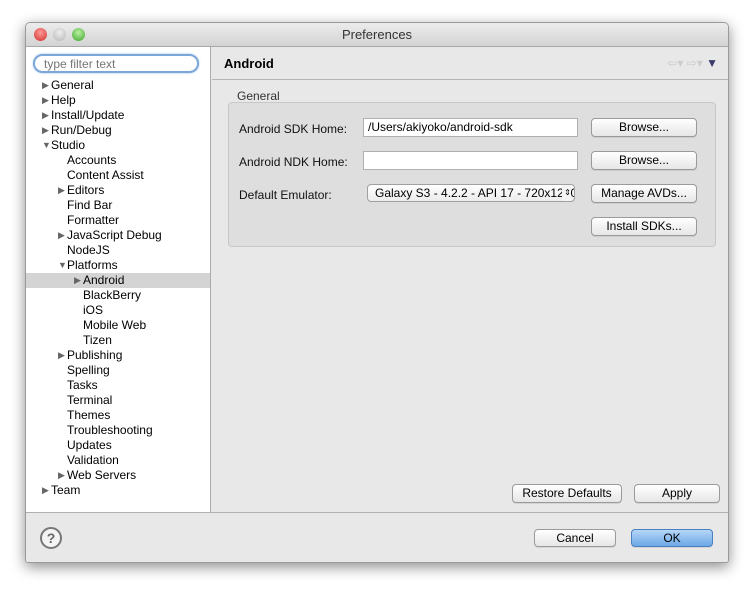  What do you see at coordinates (72, 85) in the screenshot?
I see `tree-item-label: General` at bounding box center [72, 85].